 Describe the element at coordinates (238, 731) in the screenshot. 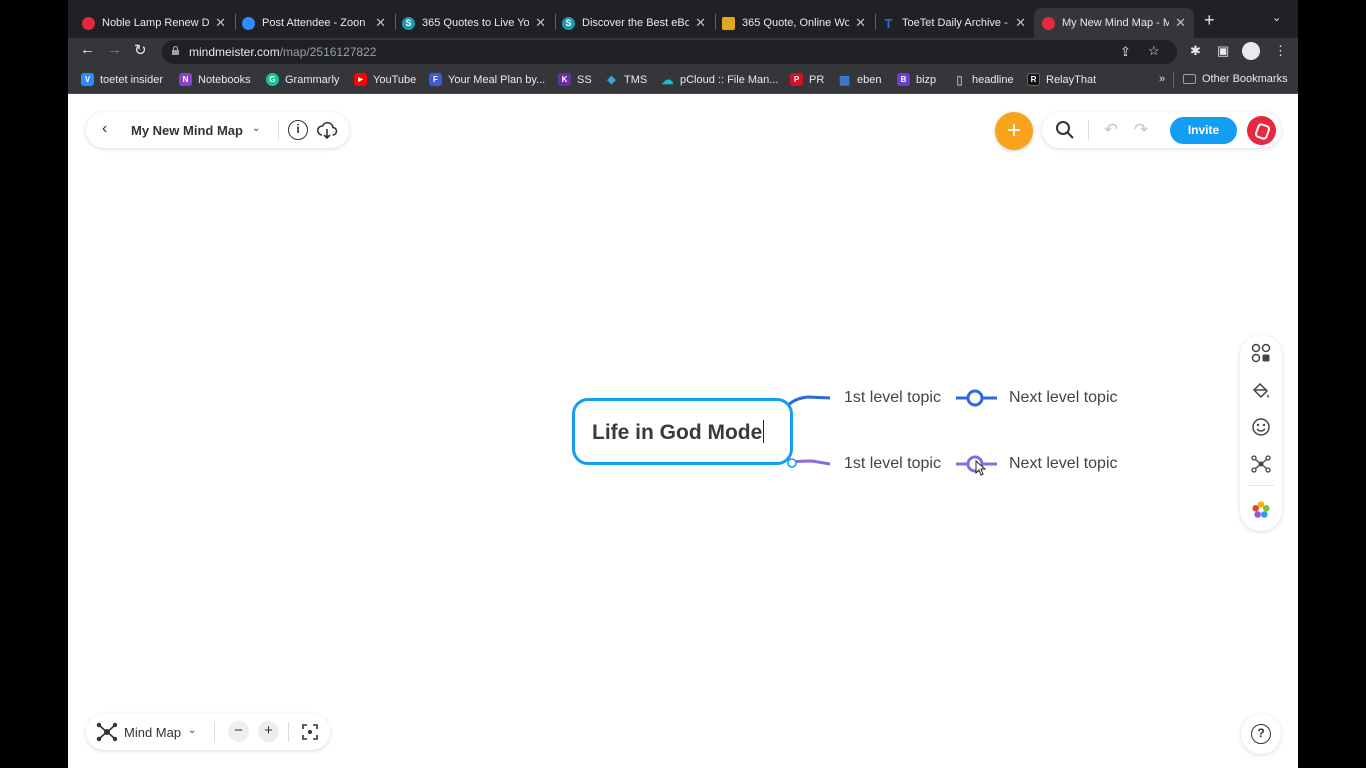

I see `zoom-out-button: −` at that location.